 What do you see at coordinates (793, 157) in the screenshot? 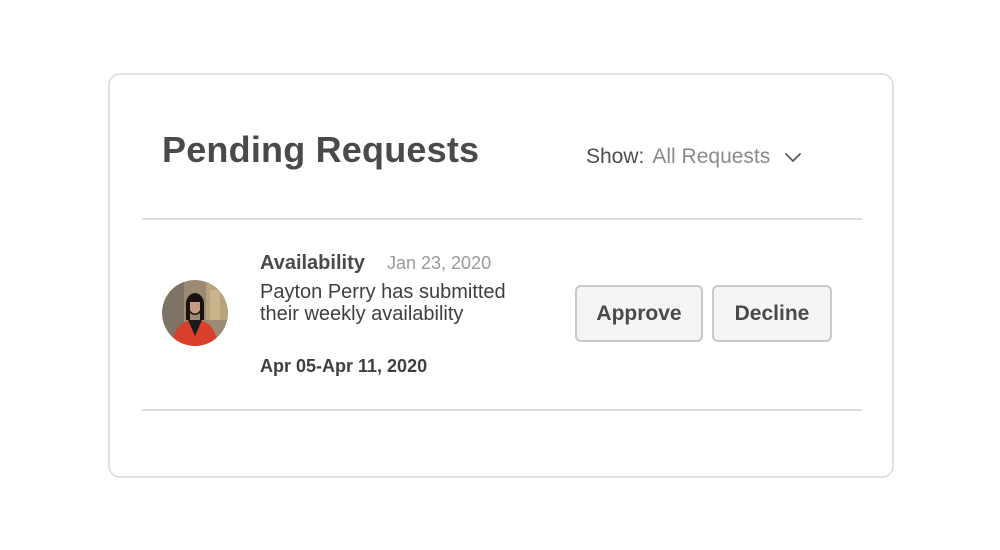
I see `chevron-down-icon` at bounding box center [793, 157].